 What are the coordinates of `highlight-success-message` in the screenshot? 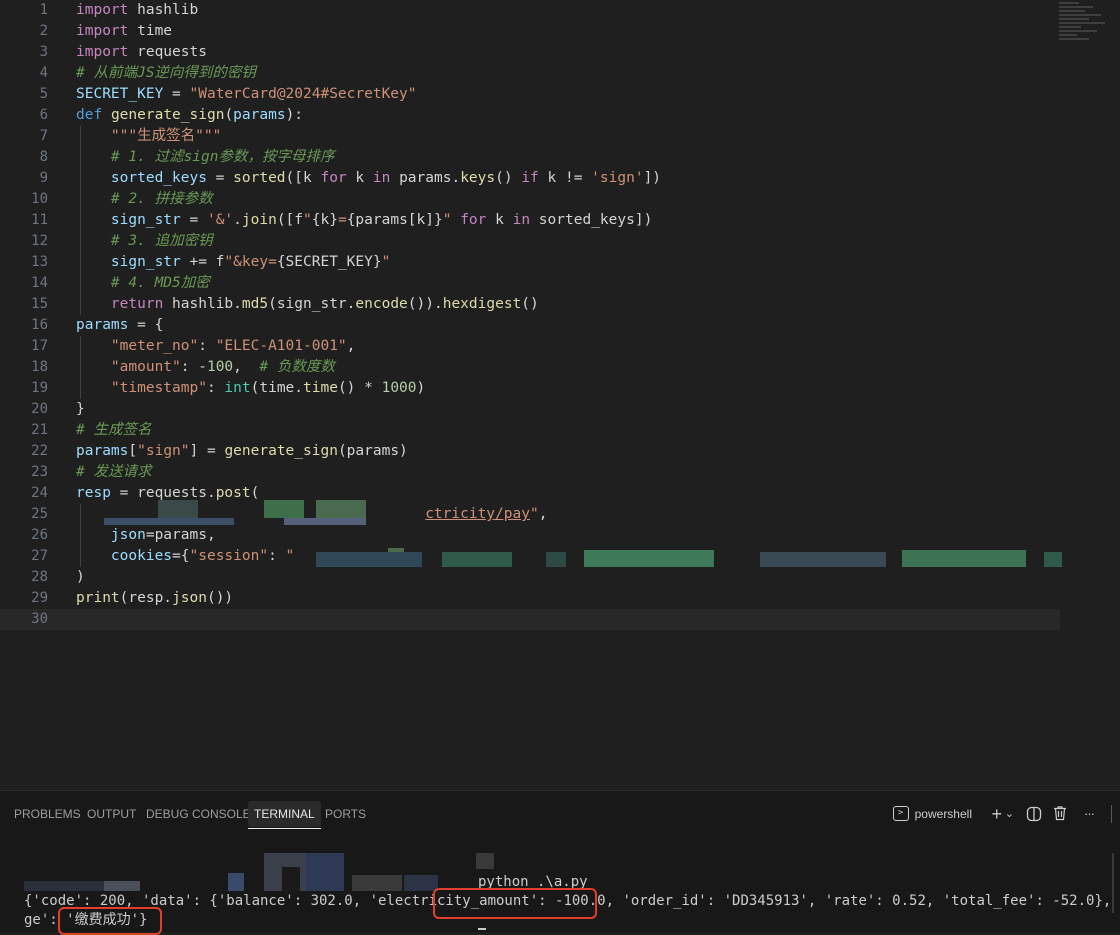 It's located at (110, 921).